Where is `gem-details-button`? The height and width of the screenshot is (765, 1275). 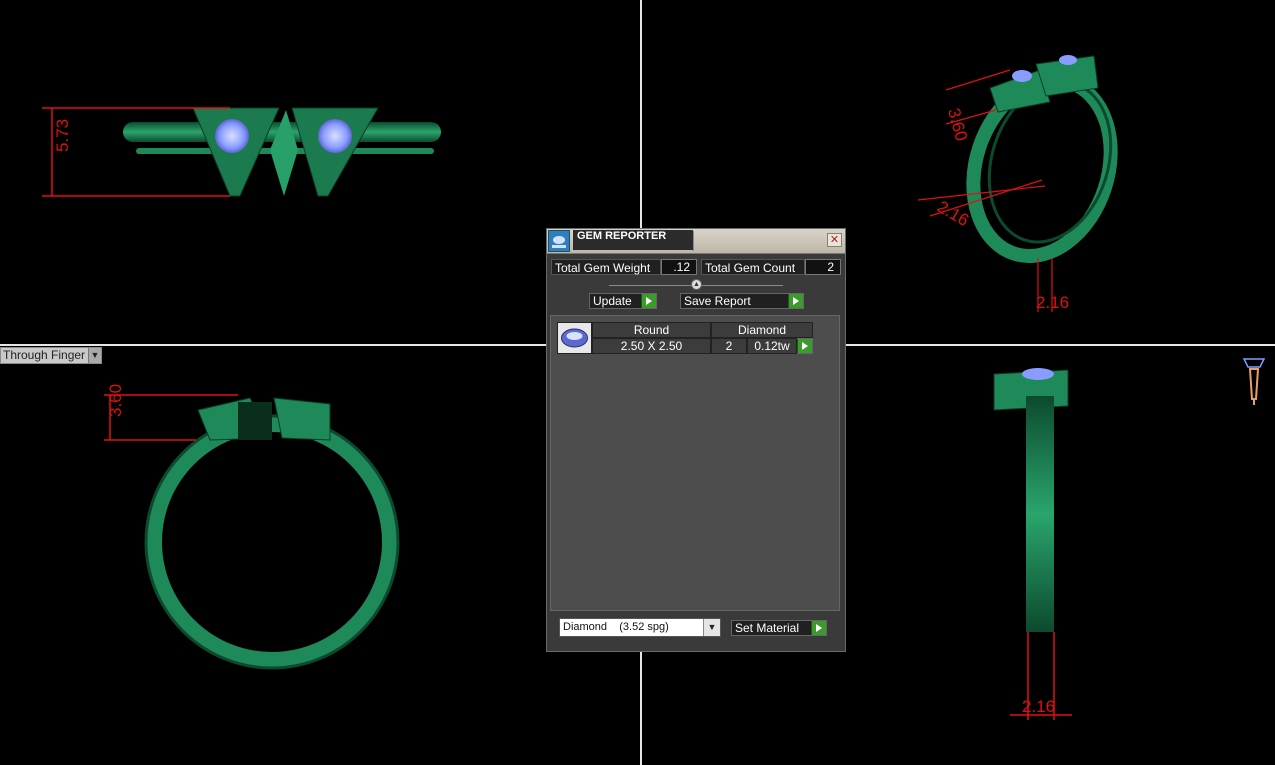
gem-details-button is located at coordinates (805, 346).